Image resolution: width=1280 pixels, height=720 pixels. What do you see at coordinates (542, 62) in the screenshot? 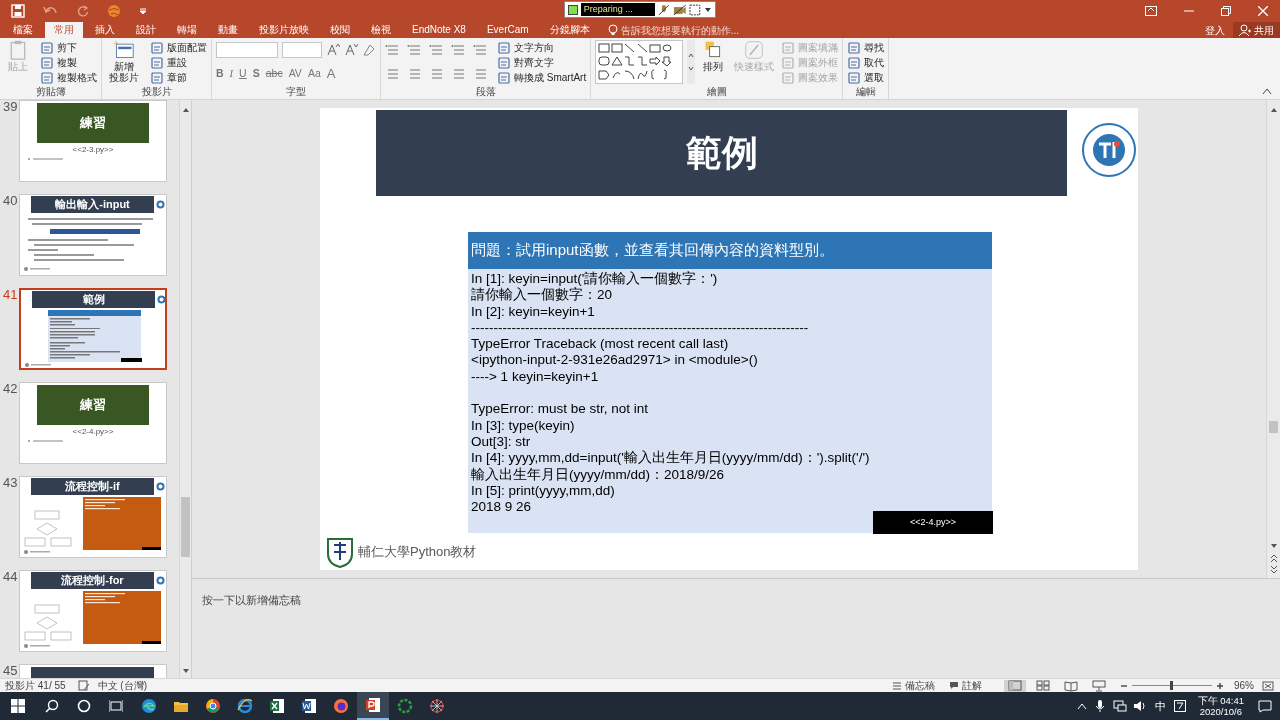
I see `ribbon-button: 對齊文字` at bounding box center [542, 62].